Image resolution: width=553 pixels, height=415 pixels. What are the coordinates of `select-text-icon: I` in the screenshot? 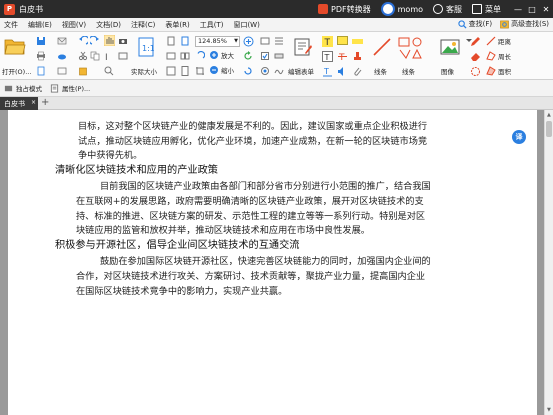 It's located at (109, 56).